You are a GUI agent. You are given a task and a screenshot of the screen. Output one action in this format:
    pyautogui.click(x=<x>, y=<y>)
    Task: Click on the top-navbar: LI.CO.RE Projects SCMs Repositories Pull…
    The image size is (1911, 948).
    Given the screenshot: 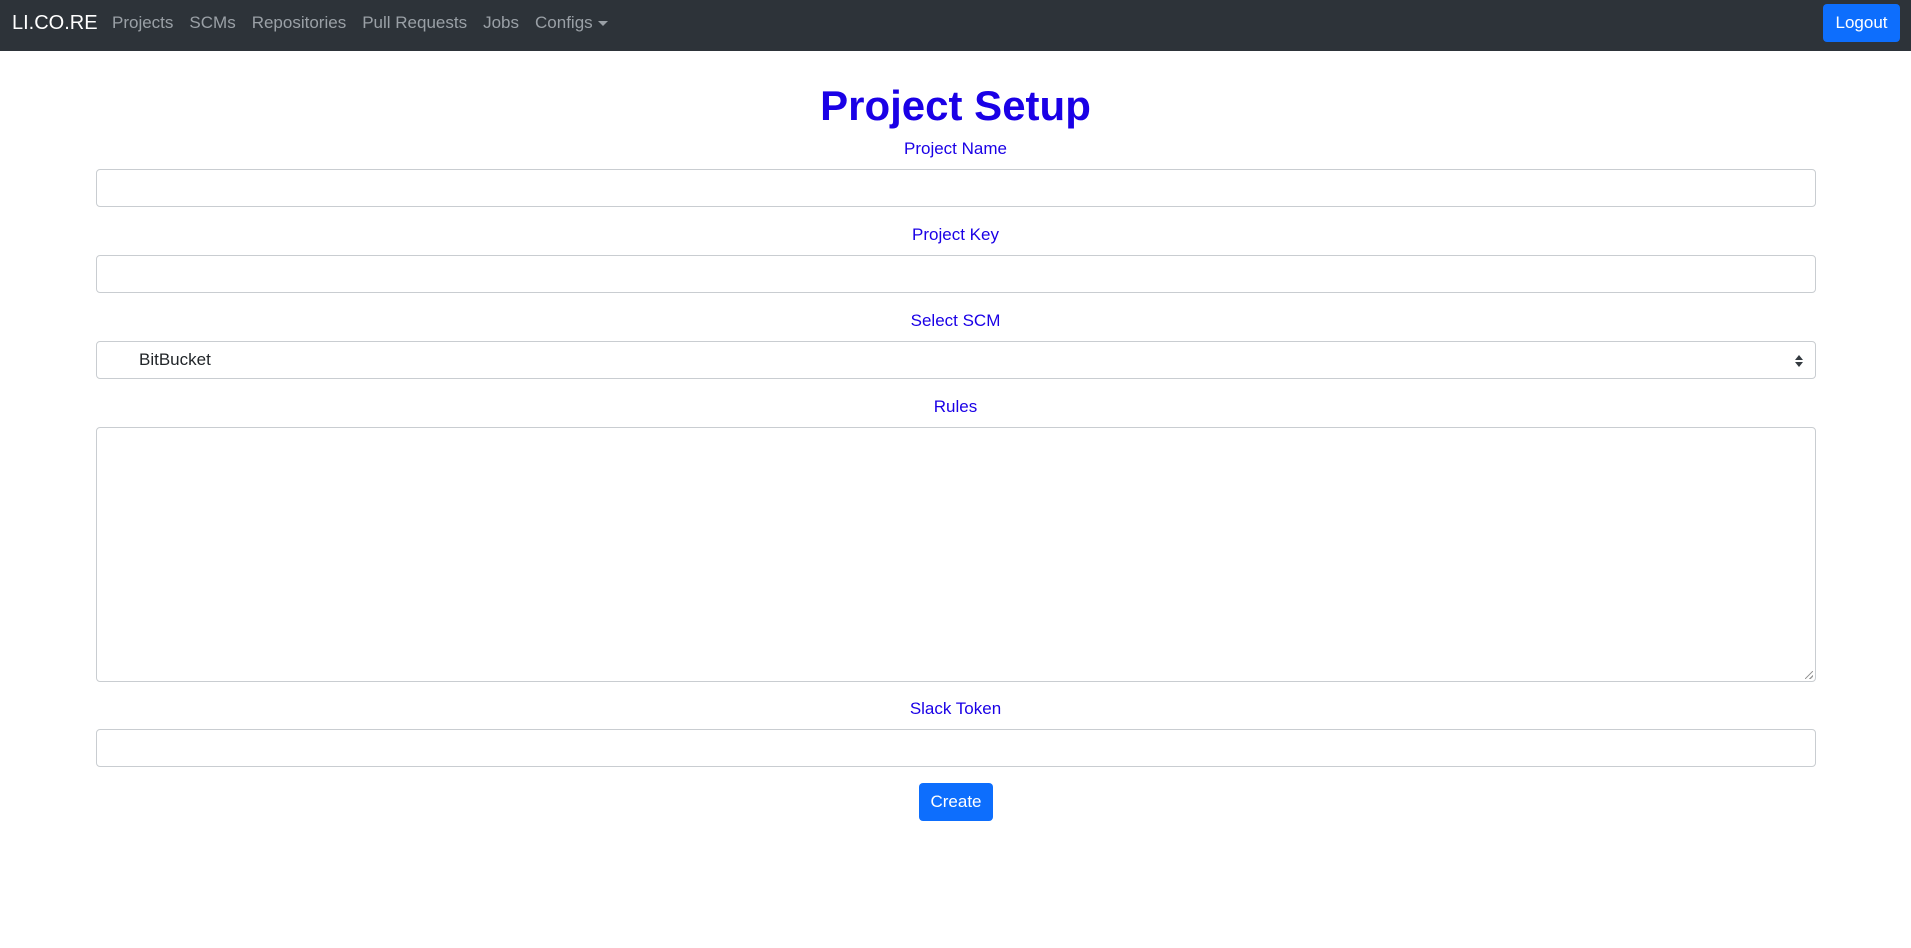 What is the action you would take?
    pyautogui.click(x=955, y=25)
    